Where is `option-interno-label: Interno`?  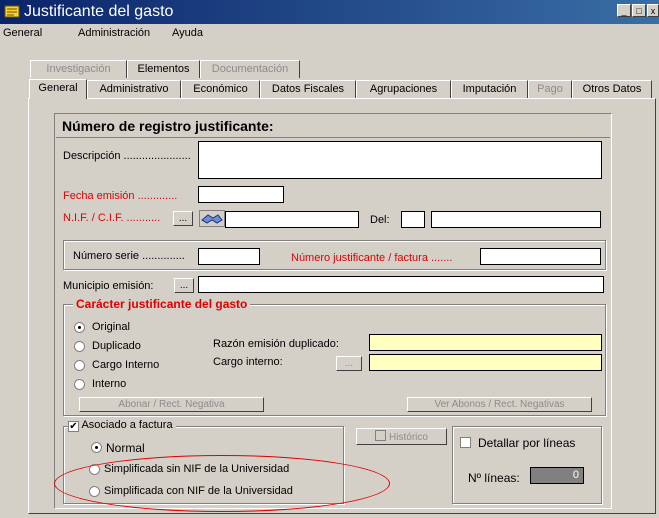
option-interno-label: Interno is located at coordinates (109, 384).